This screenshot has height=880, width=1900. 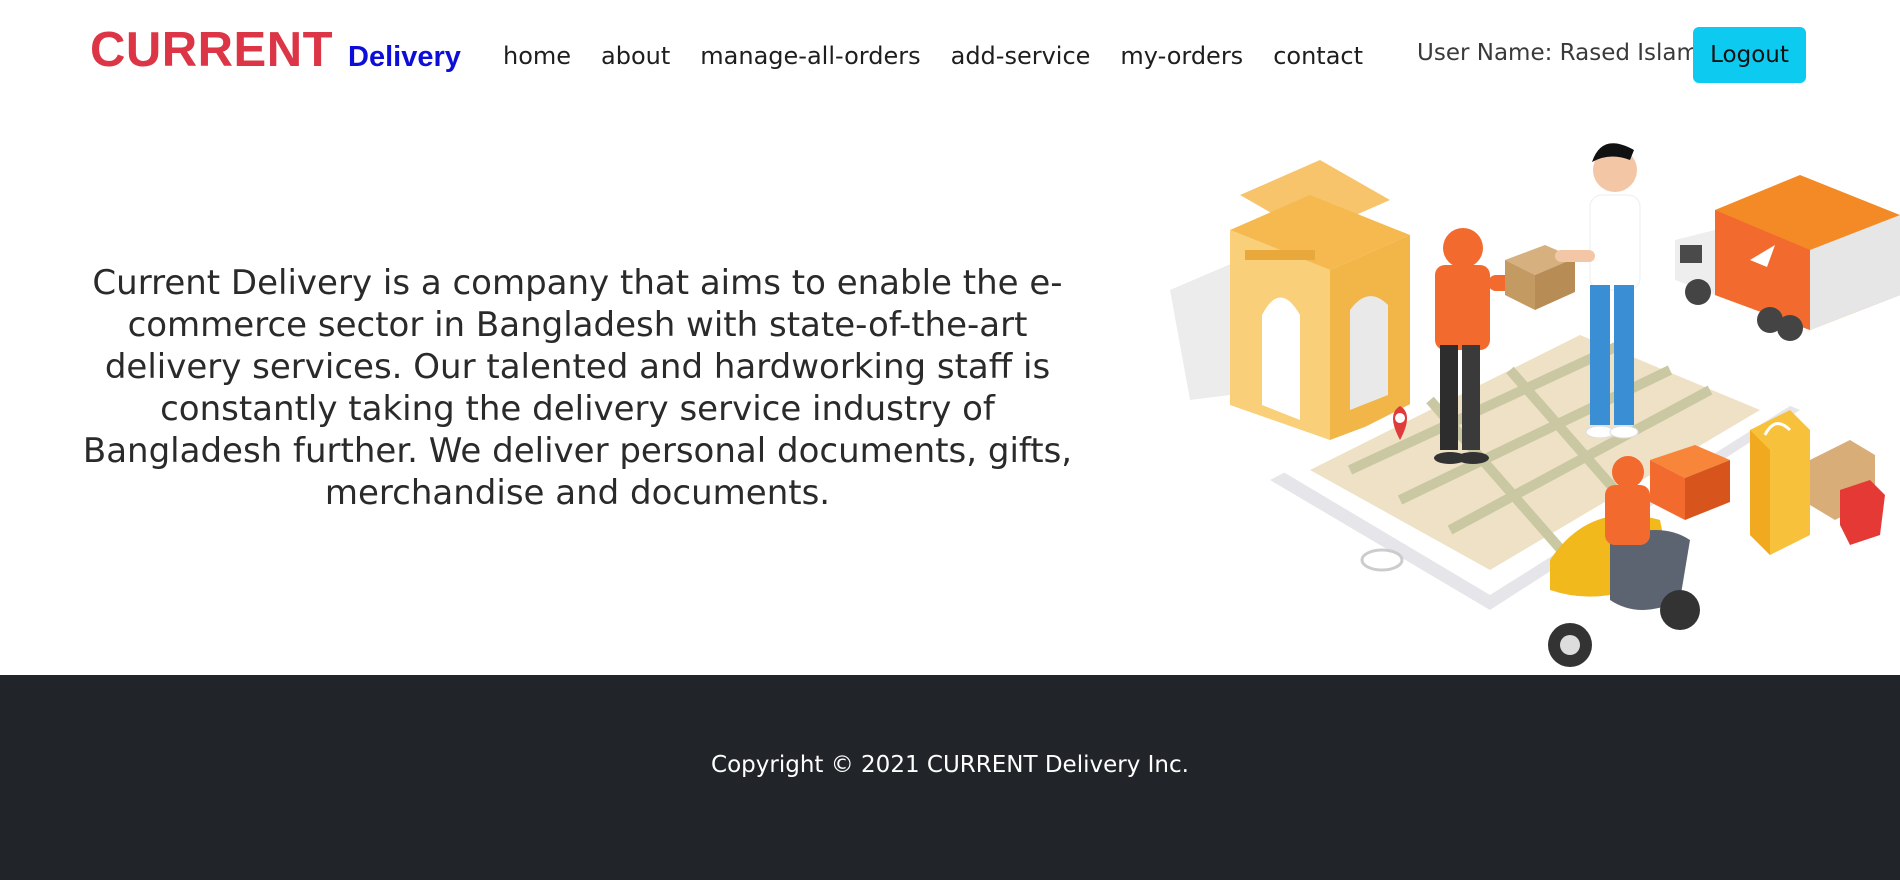 I want to click on nav-link-manage-all-orders: manage-all-orders, so click(x=810, y=56).